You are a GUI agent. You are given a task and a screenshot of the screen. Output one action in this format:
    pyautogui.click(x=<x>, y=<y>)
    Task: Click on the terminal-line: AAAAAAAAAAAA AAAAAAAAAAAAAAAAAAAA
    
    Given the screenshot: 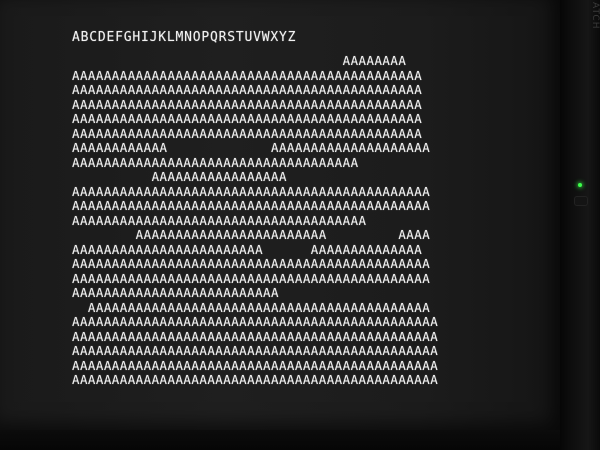 What is the action you would take?
    pyautogui.click(x=251, y=147)
    